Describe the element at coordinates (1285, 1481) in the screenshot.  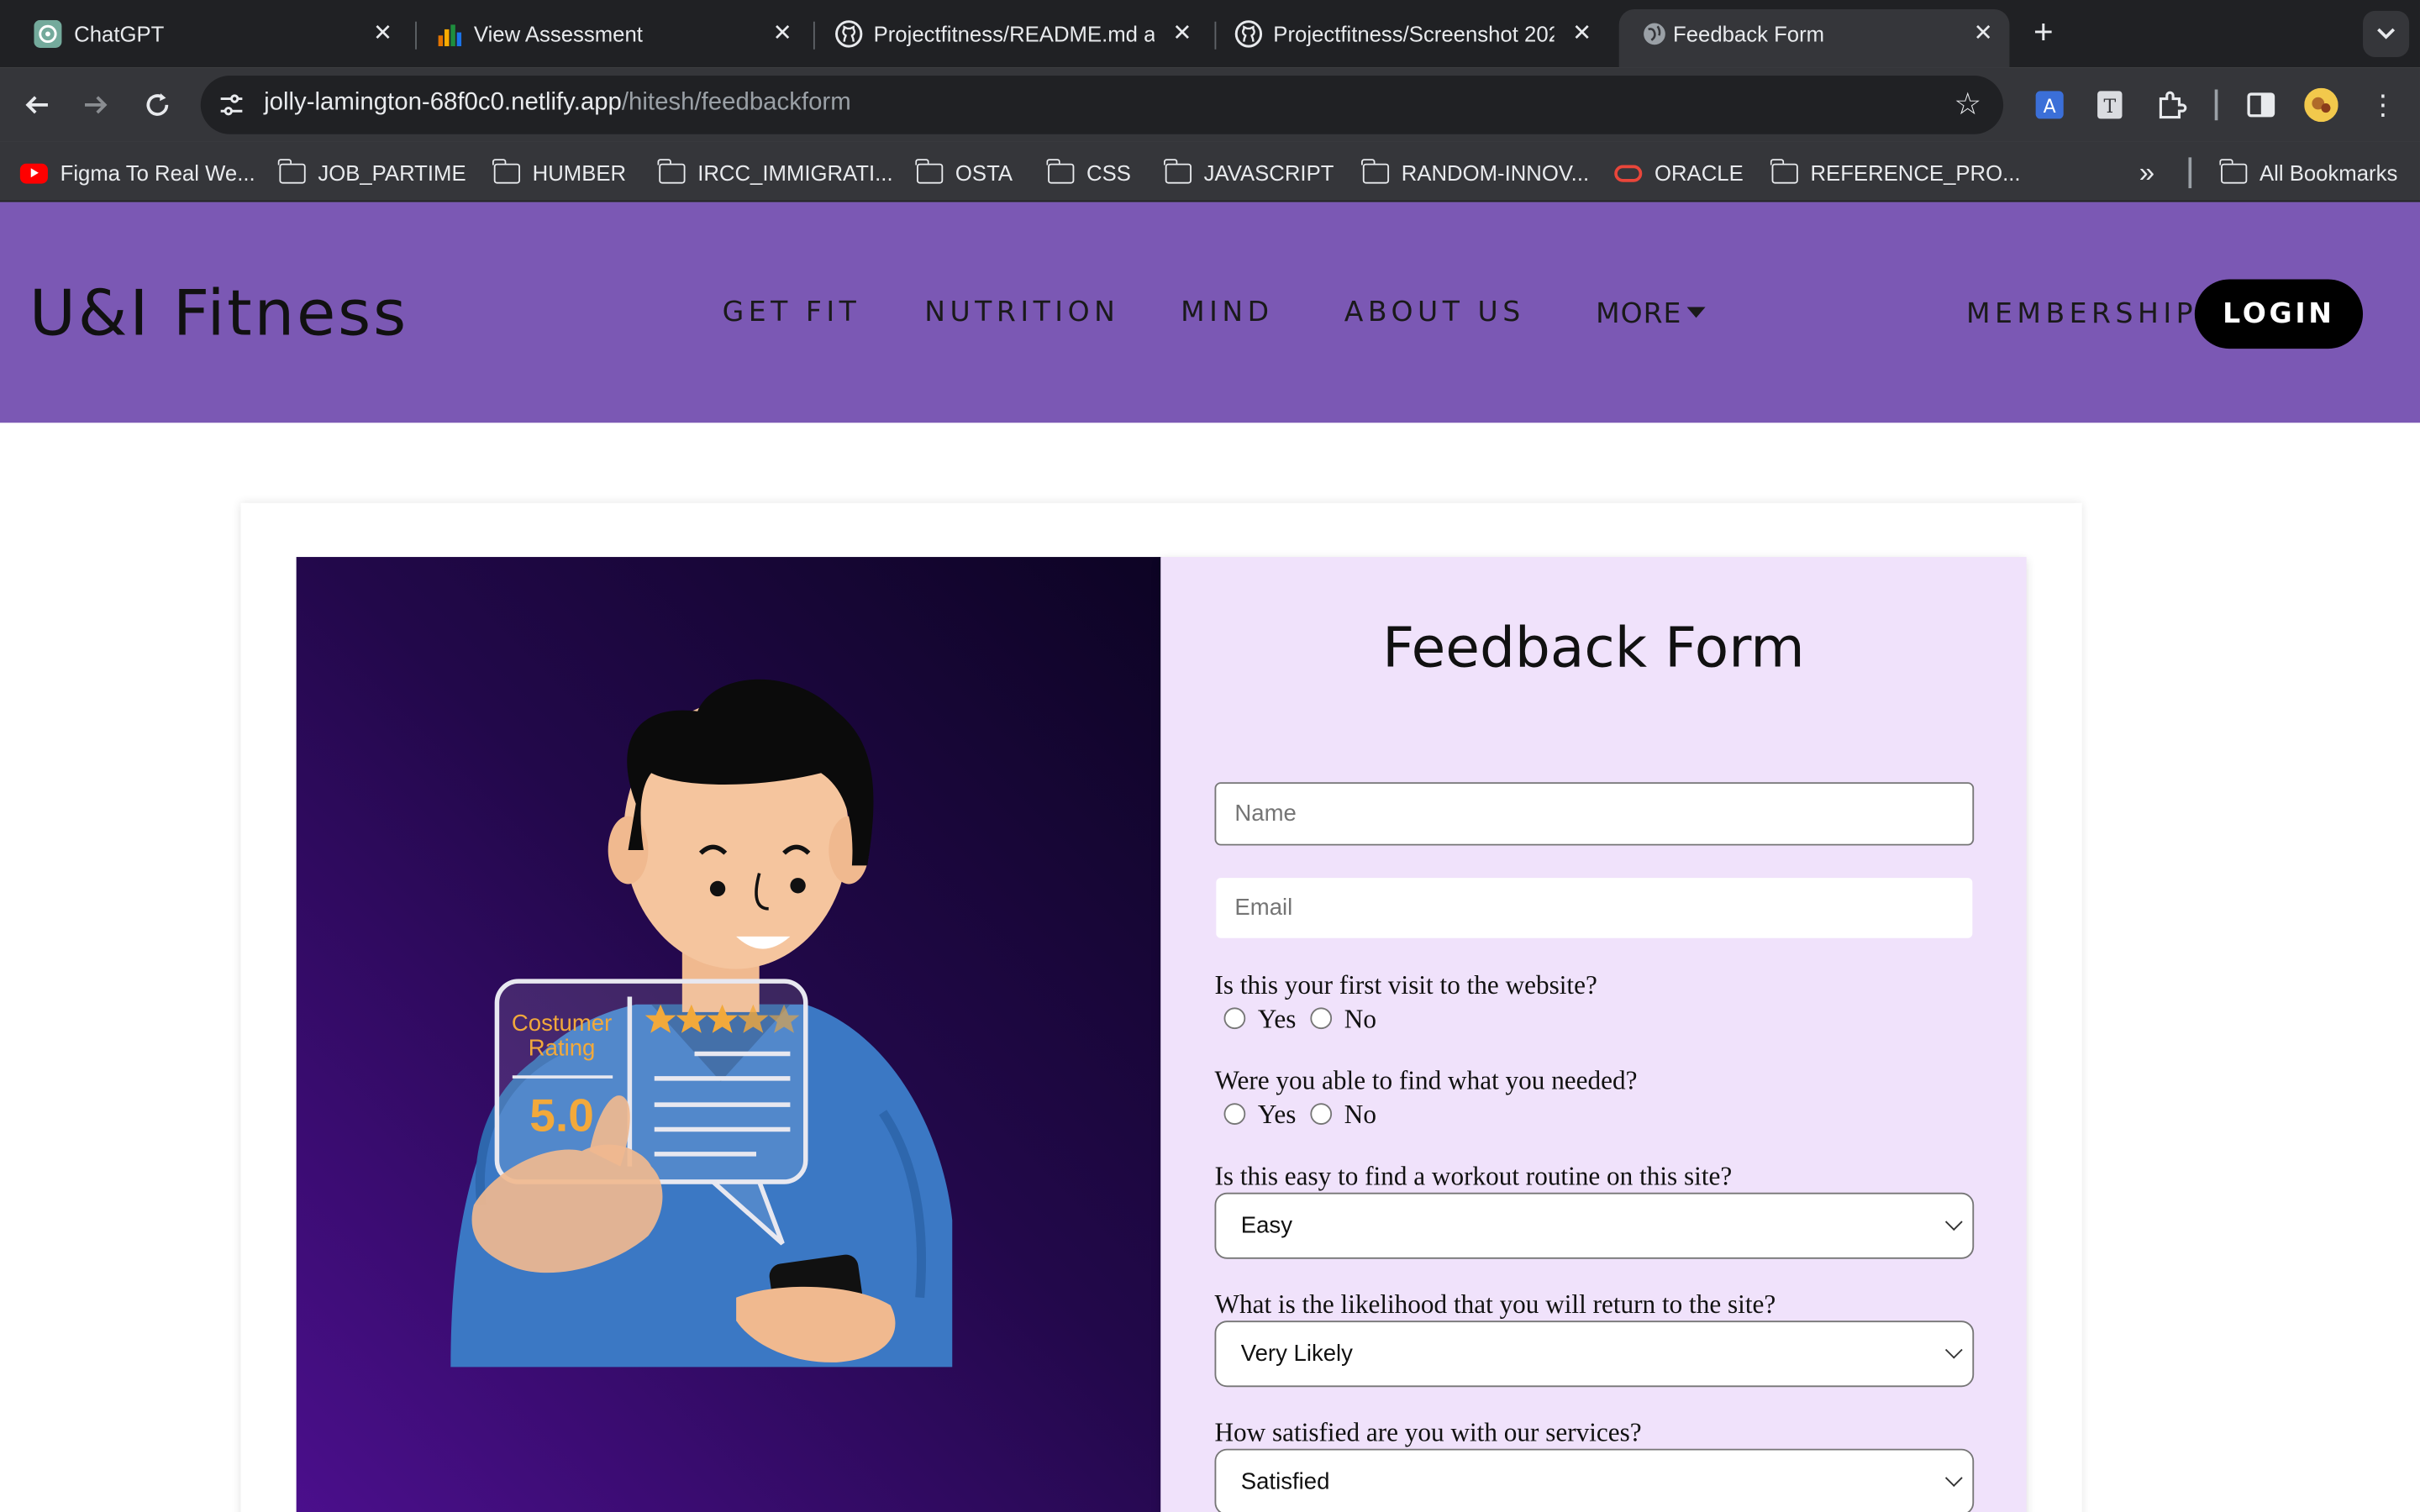
I see `select-value: Satisfied` at that location.